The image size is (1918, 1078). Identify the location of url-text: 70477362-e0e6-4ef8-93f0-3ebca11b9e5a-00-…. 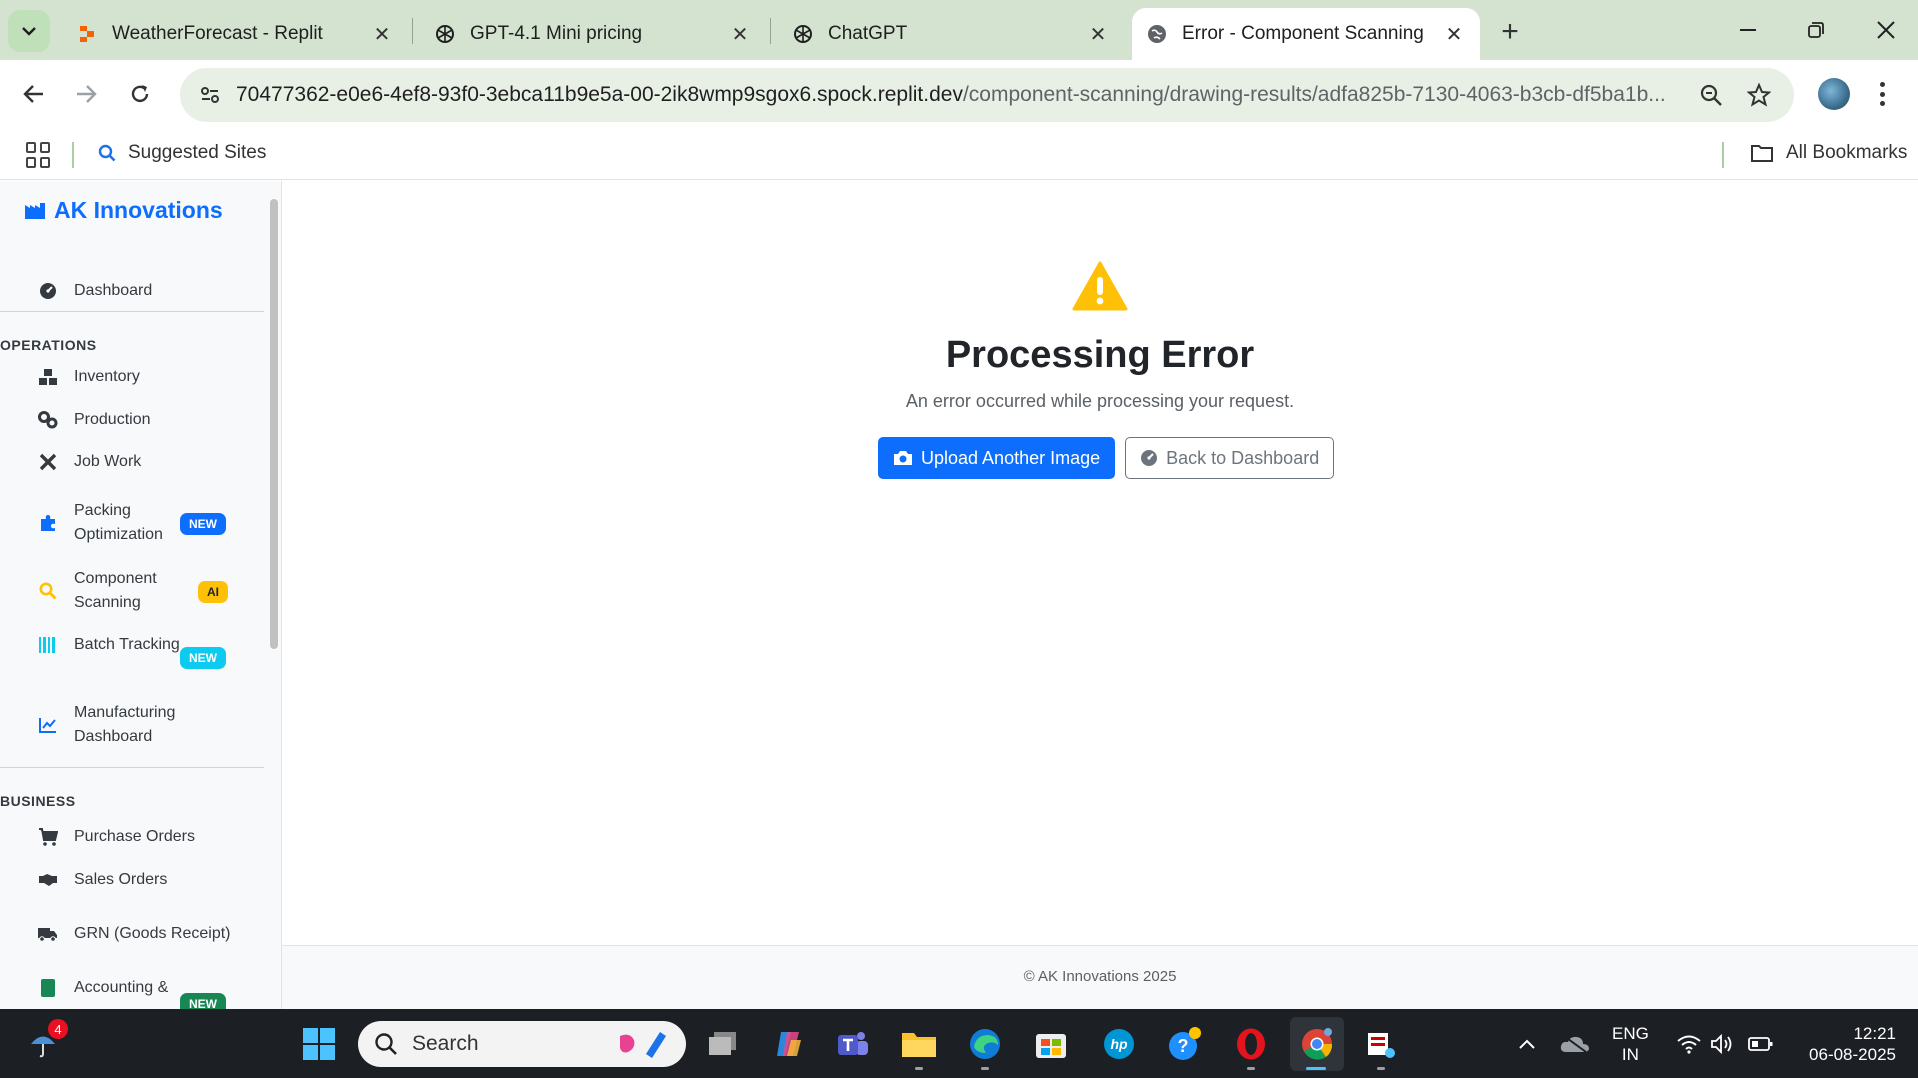
(951, 95).